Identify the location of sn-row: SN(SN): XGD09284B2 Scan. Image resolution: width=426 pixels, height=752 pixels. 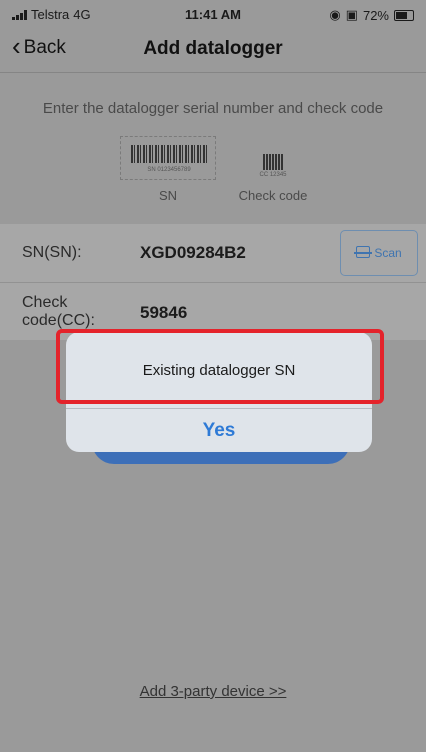
(213, 253).